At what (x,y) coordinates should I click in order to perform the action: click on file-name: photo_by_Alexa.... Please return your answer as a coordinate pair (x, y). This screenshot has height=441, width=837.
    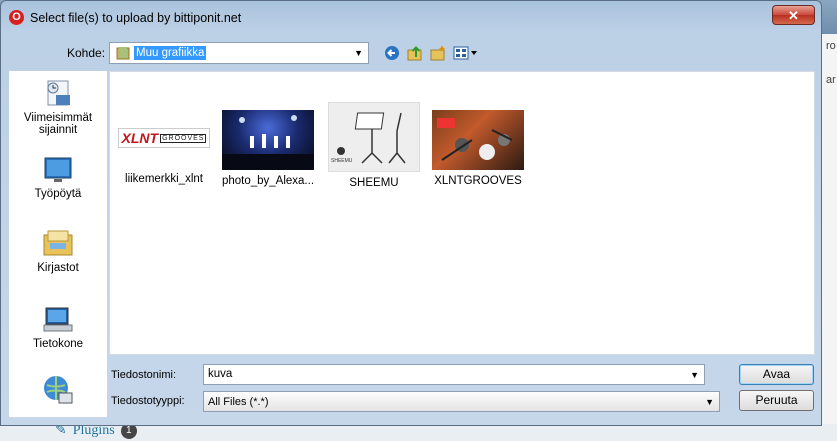
    Looking at the image, I should click on (268, 181).